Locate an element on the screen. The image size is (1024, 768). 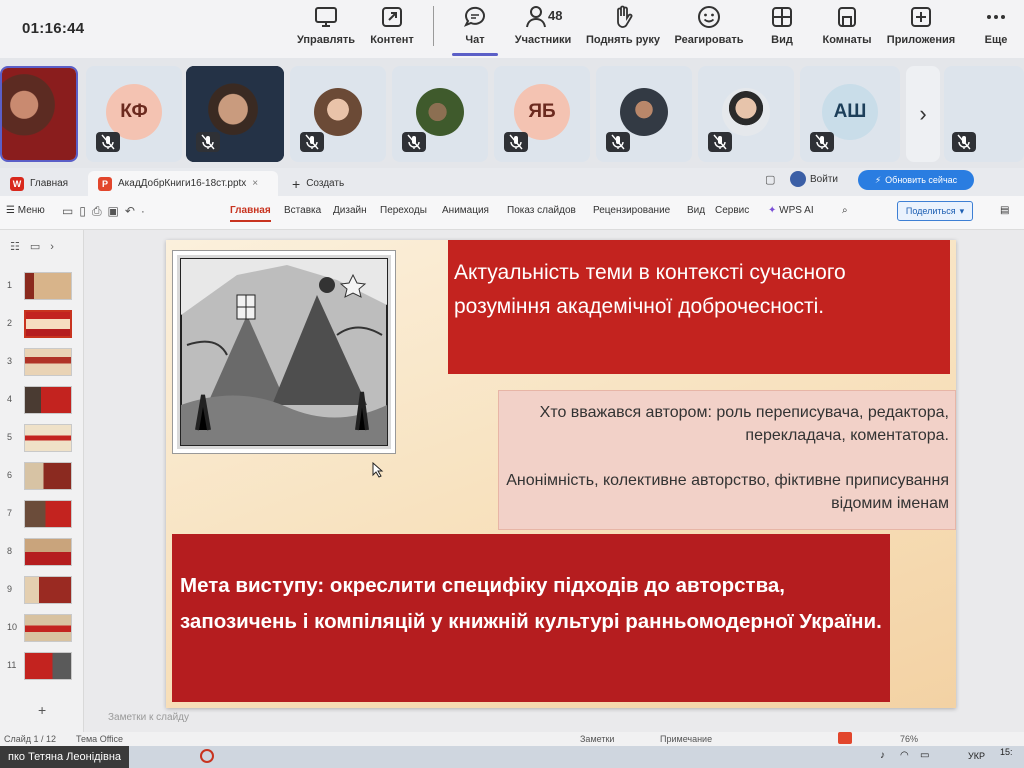
slide-number: 8 is located at coordinates (10, 551).